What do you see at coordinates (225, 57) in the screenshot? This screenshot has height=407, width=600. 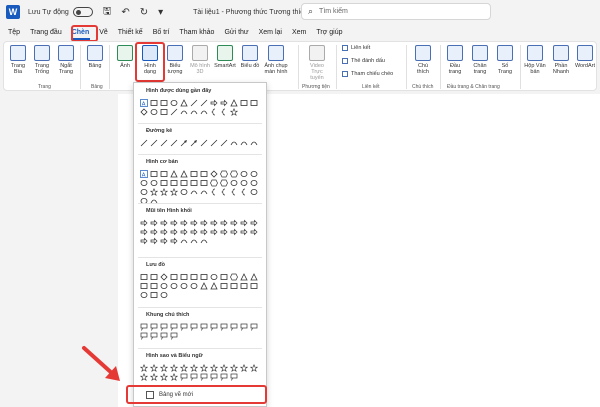 I see `smartart-button: SmartArt` at bounding box center [225, 57].